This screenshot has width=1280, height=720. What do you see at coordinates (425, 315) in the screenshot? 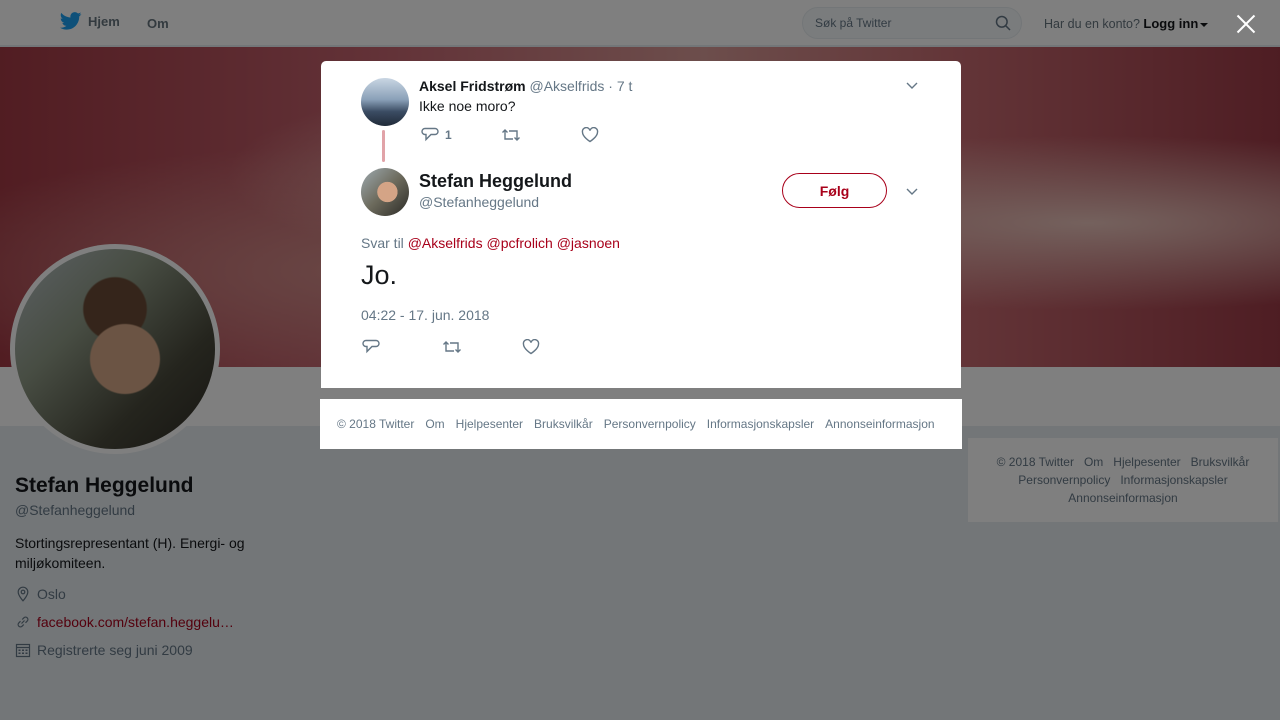
I see `tweet-timestamp: 04:22 - 17. jun. 2018` at bounding box center [425, 315].